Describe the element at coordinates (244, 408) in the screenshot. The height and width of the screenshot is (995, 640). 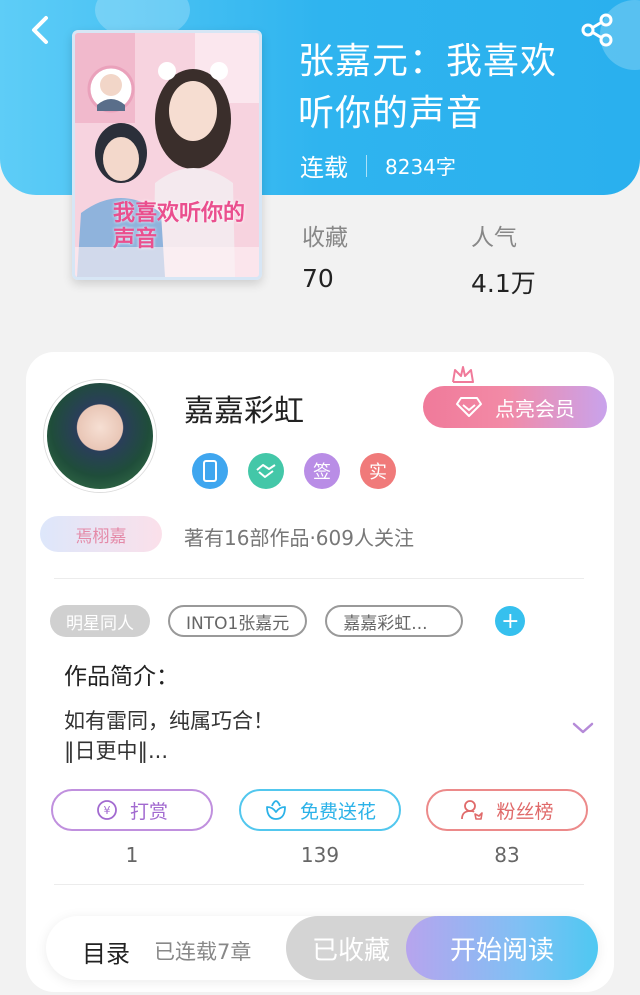
I see `author-name: 嘉嘉彩虹` at that location.